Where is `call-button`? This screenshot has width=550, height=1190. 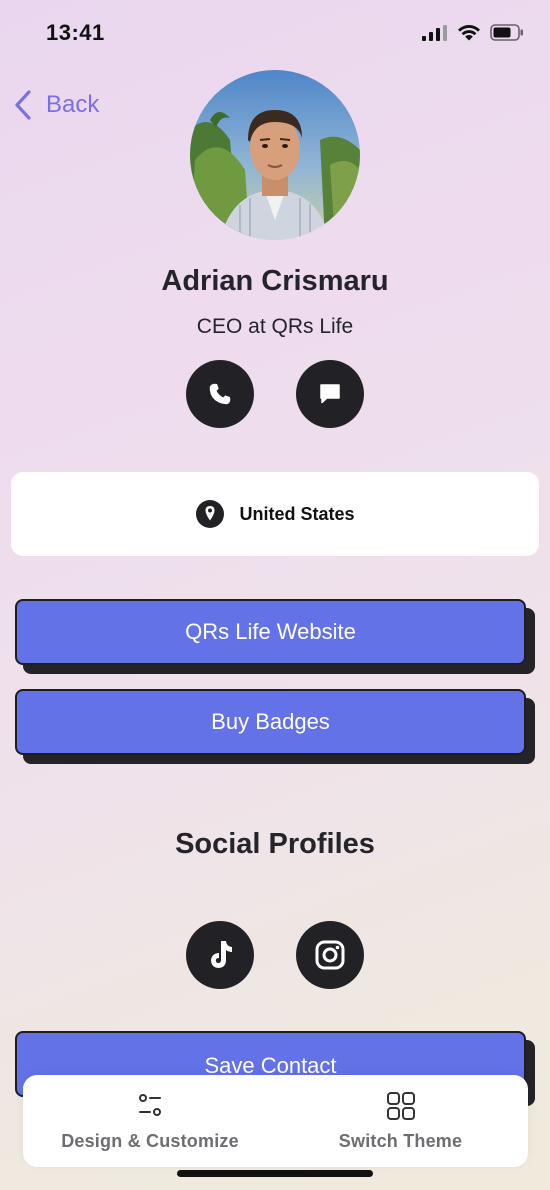
call-button is located at coordinates (220, 394).